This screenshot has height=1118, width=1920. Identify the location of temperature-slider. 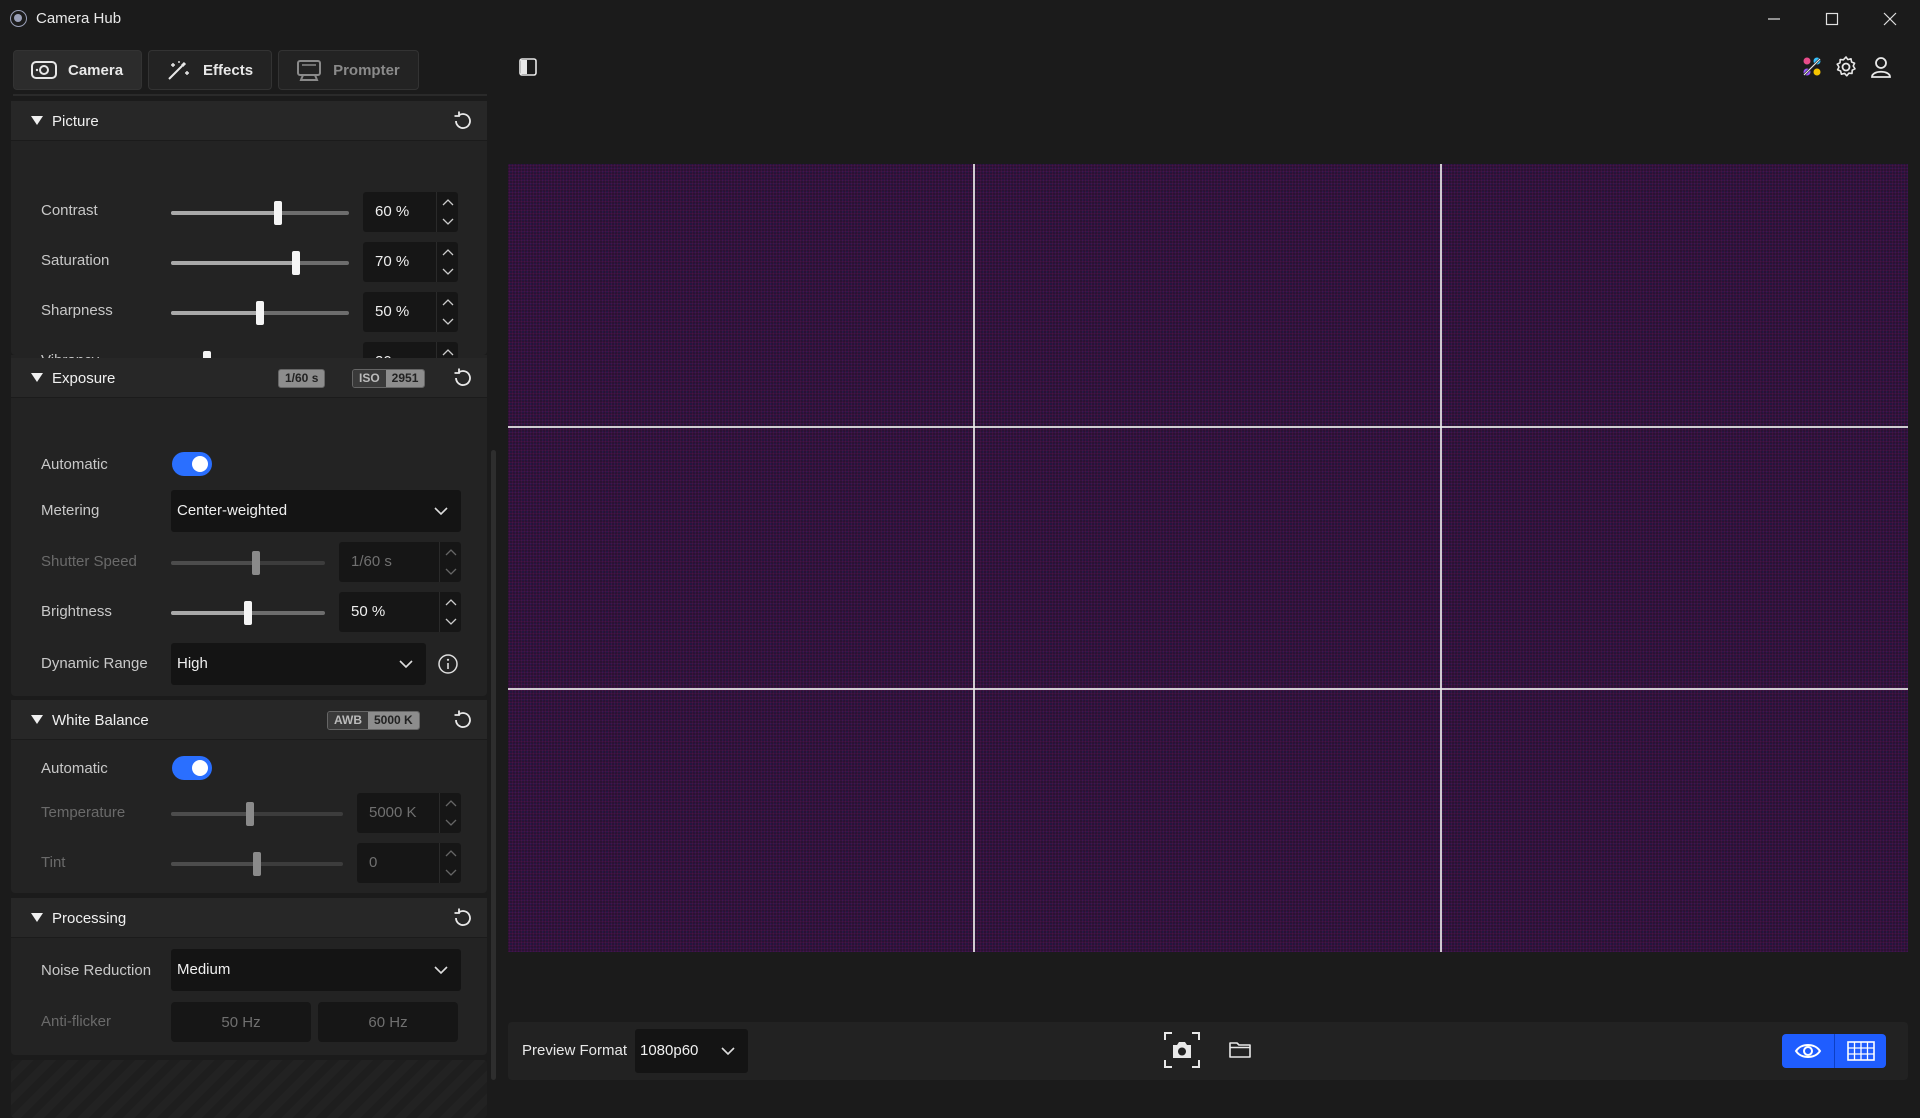
(257, 814).